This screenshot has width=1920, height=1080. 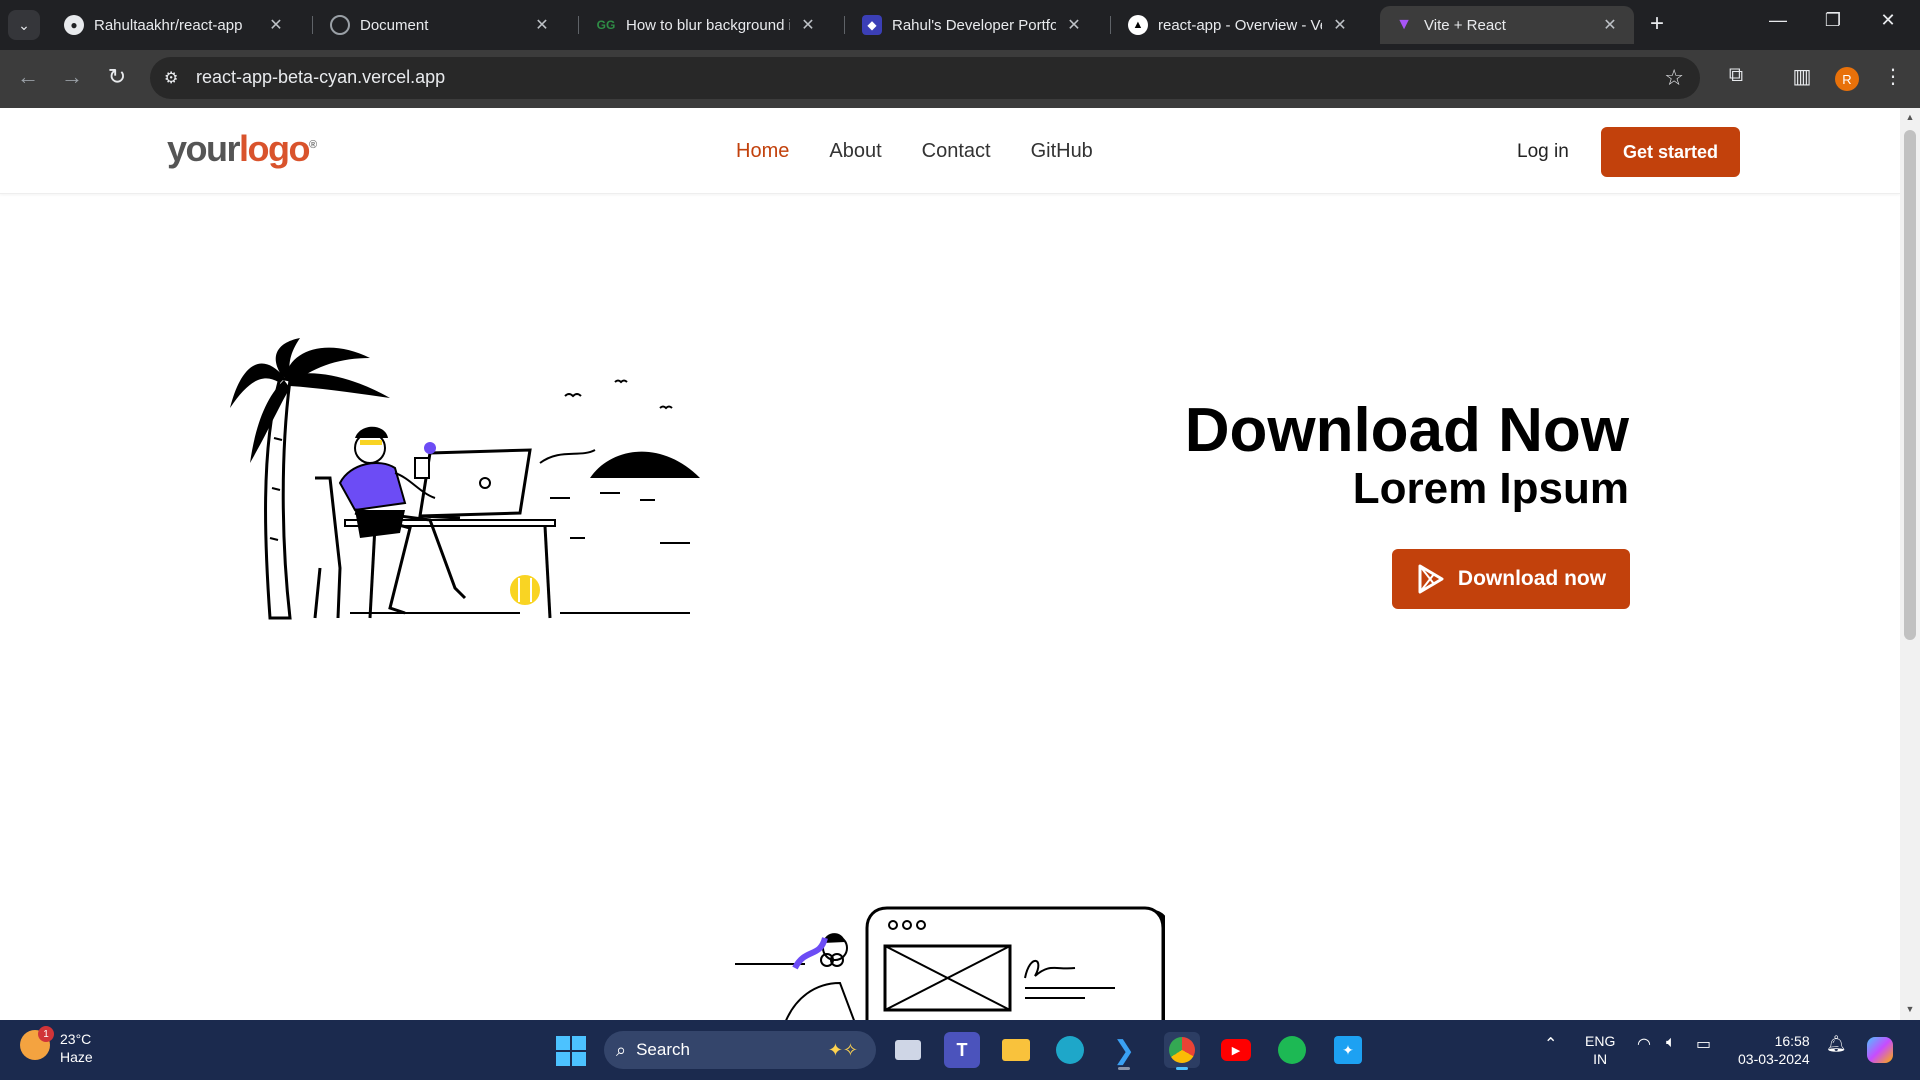 I want to click on scroll-thumb, so click(x=1910, y=385).